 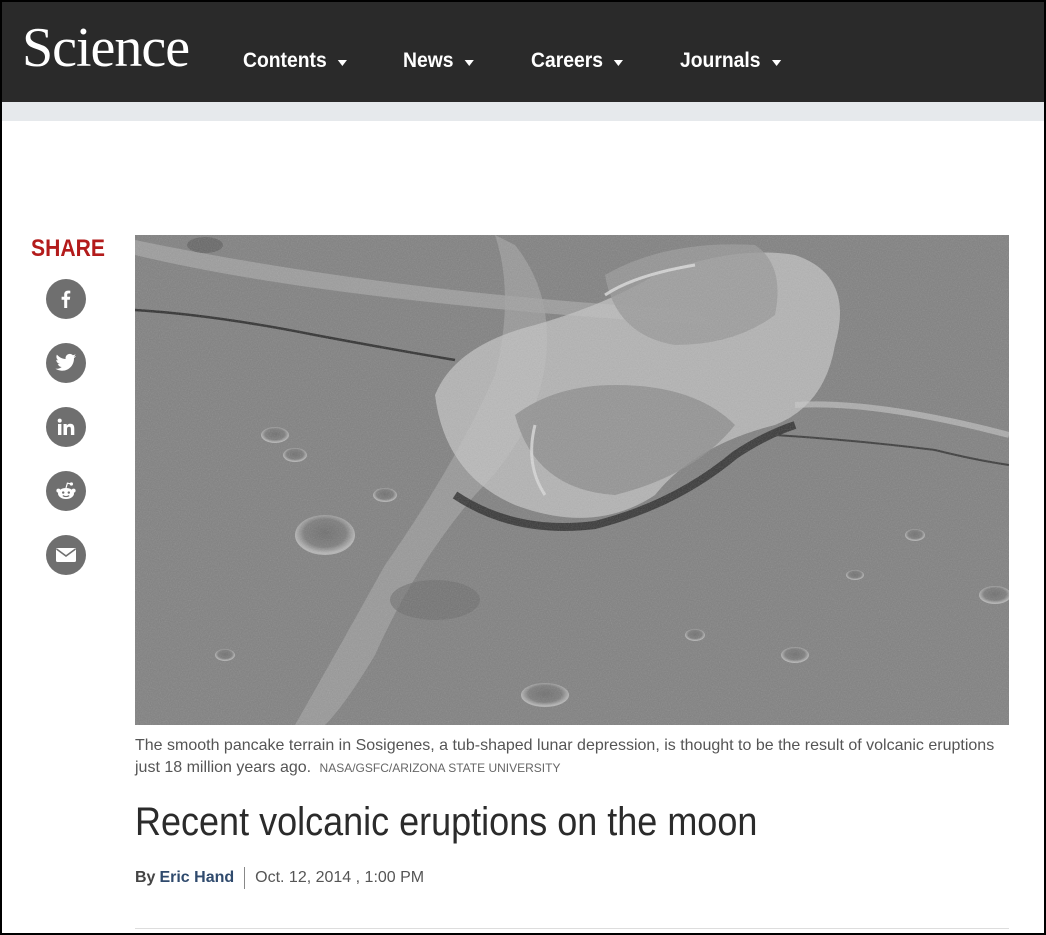 What do you see at coordinates (68, 248) in the screenshot?
I see `share-label: SHARE` at bounding box center [68, 248].